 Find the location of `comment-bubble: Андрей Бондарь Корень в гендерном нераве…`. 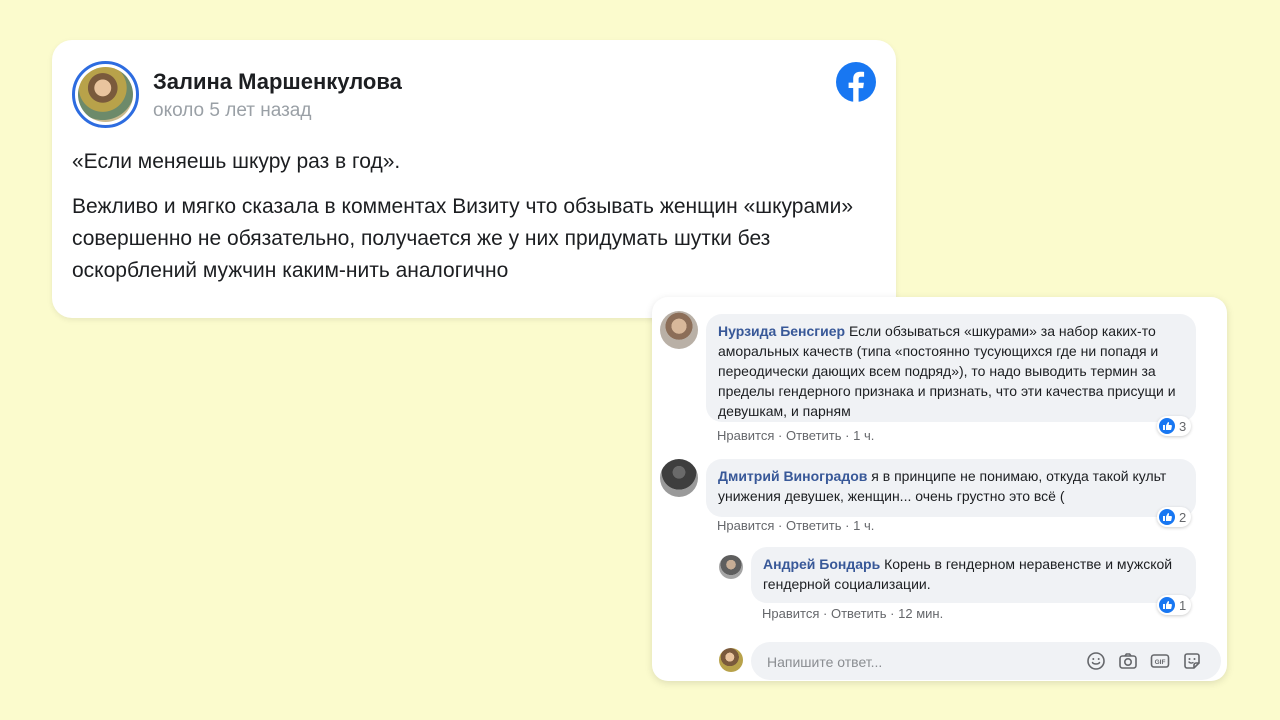

comment-bubble: Андрей Бондарь Корень в гендерном нераве… is located at coordinates (973, 575).